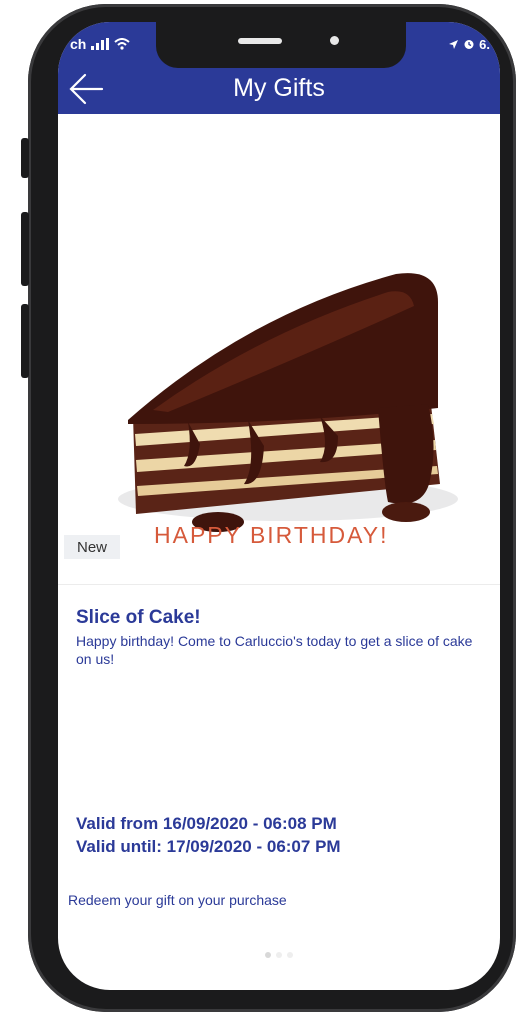  What do you see at coordinates (279, 88) in the screenshot?
I see `page-title: My Gifts` at bounding box center [279, 88].